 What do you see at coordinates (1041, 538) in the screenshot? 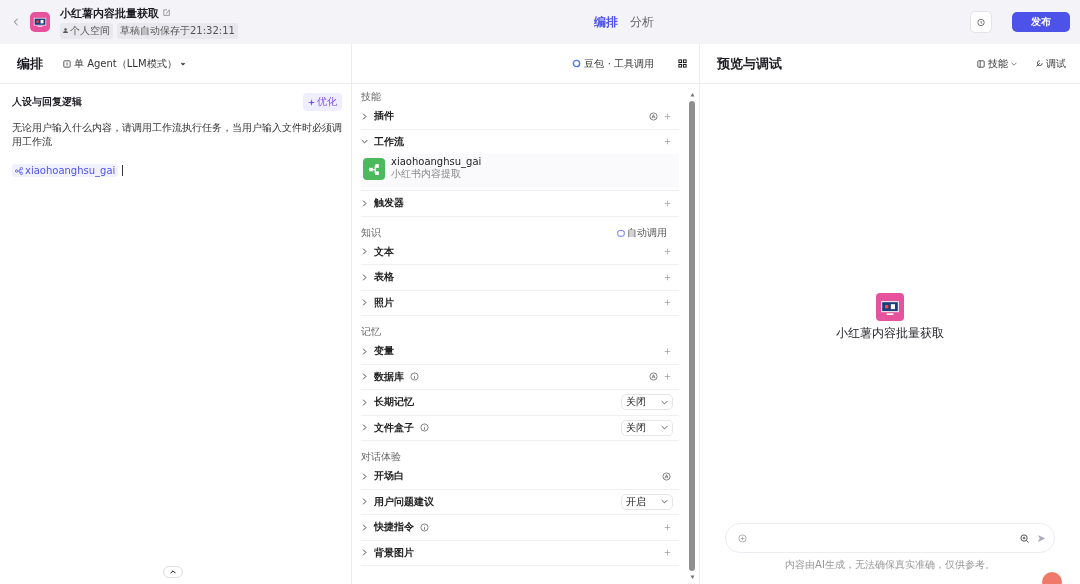
I see `send-icon` at bounding box center [1041, 538].